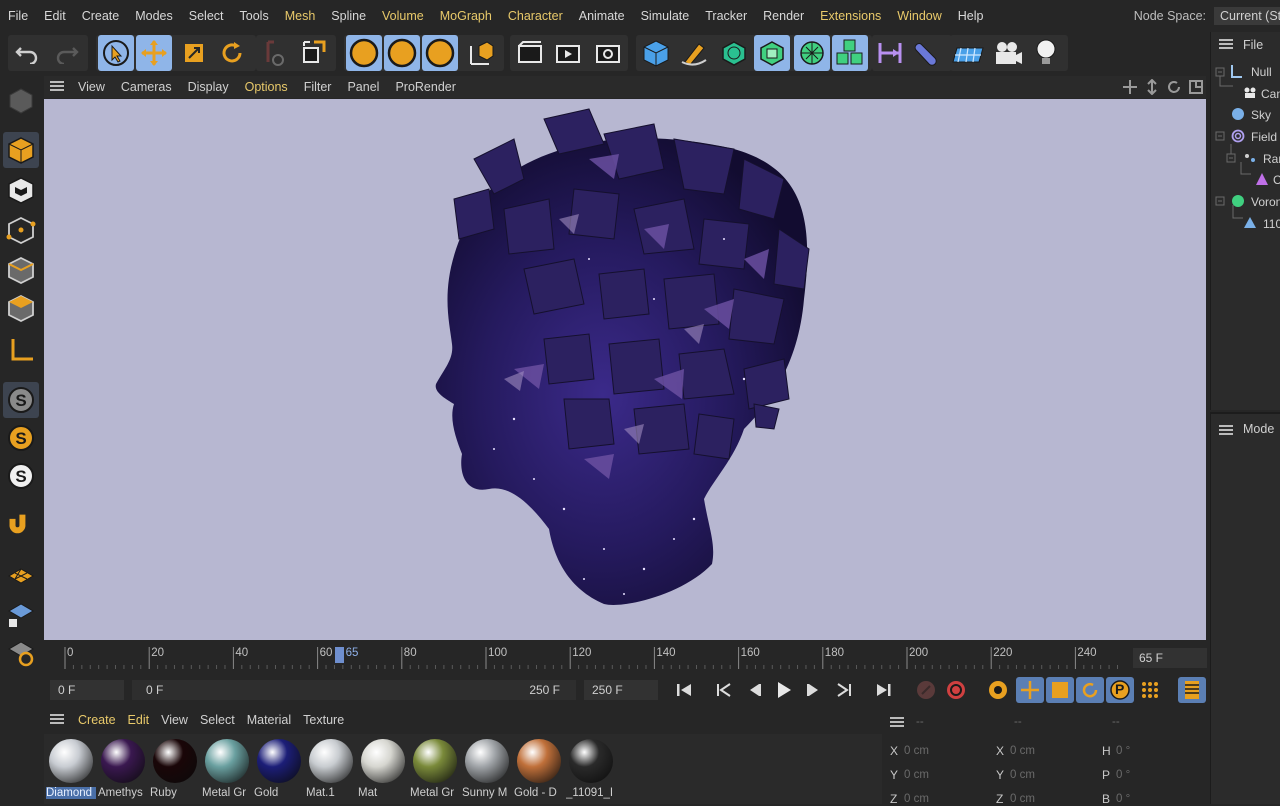 This screenshot has height=806, width=1280. Describe the element at coordinates (154, 16) in the screenshot. I see `menu-modes: Modes` at that location.